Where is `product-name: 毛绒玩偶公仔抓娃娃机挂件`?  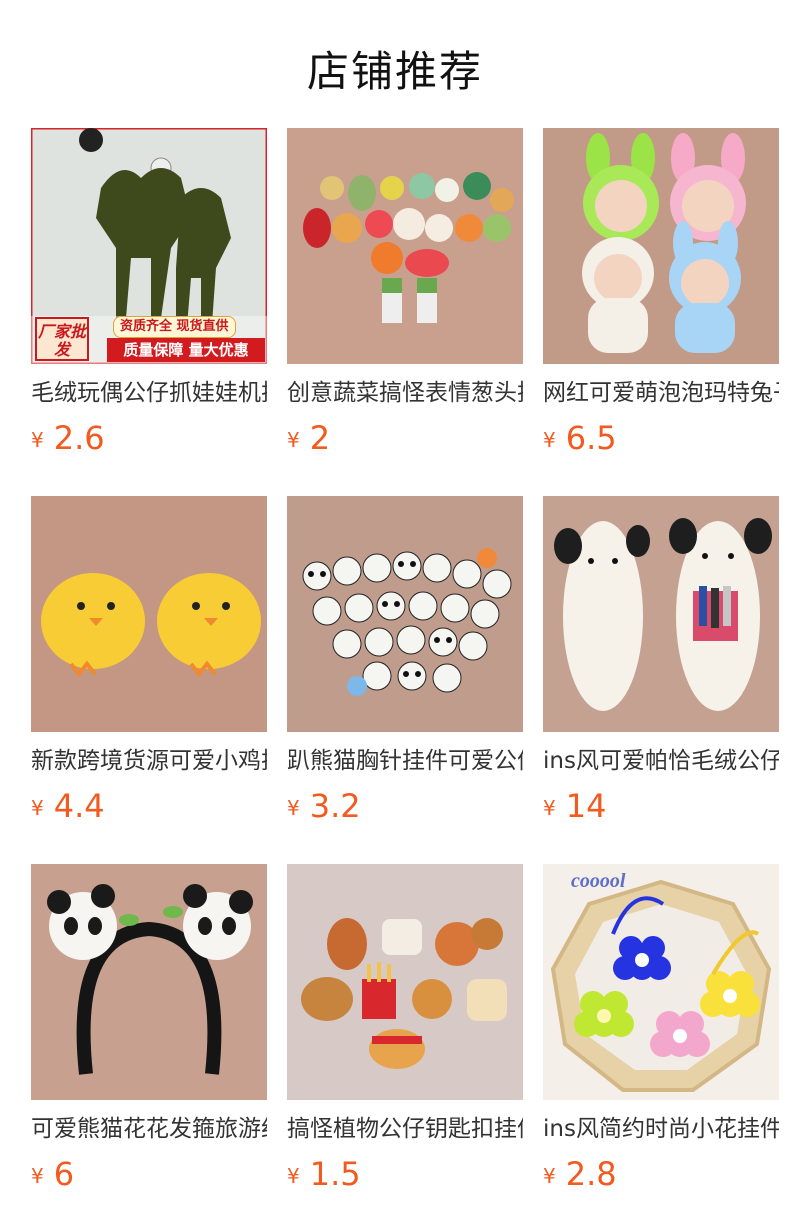
product-name: 毛绒玩偶公仔抓娃娃机挂件 is located at coordinates (149, 393).